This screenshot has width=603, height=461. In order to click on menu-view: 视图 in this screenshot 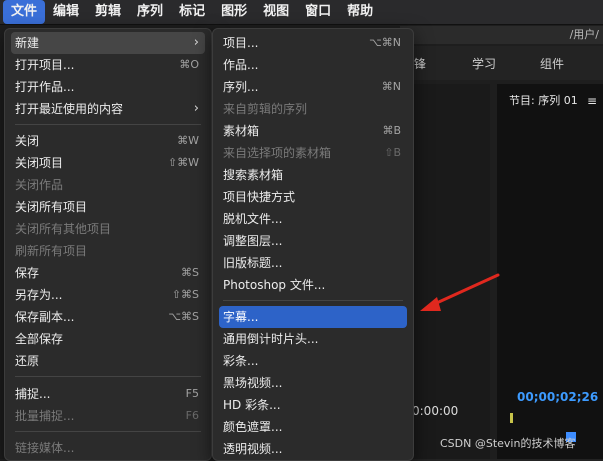, I will do `click(276, 12)`.